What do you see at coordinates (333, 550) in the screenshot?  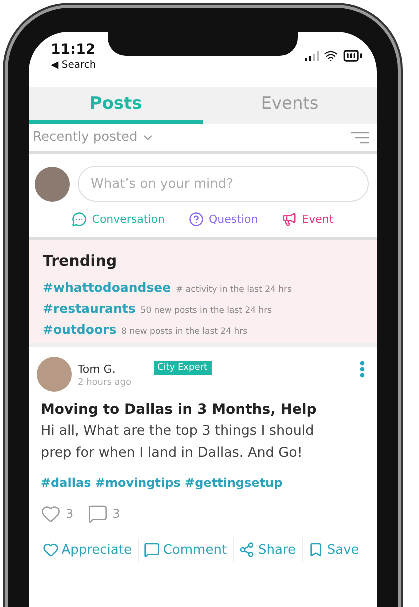 I see `post-action-button: Save` at bounding box center [333, 550].